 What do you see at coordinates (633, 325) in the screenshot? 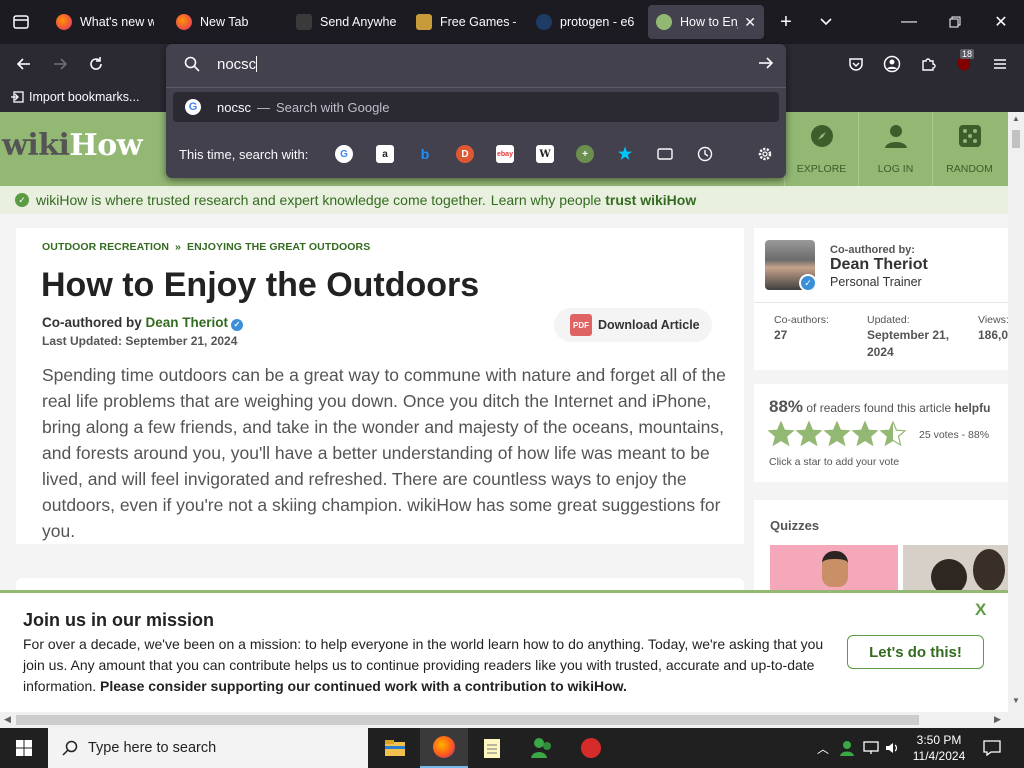
I see `download-article-button: PDF Download Article` at bounding box center [633, 325].